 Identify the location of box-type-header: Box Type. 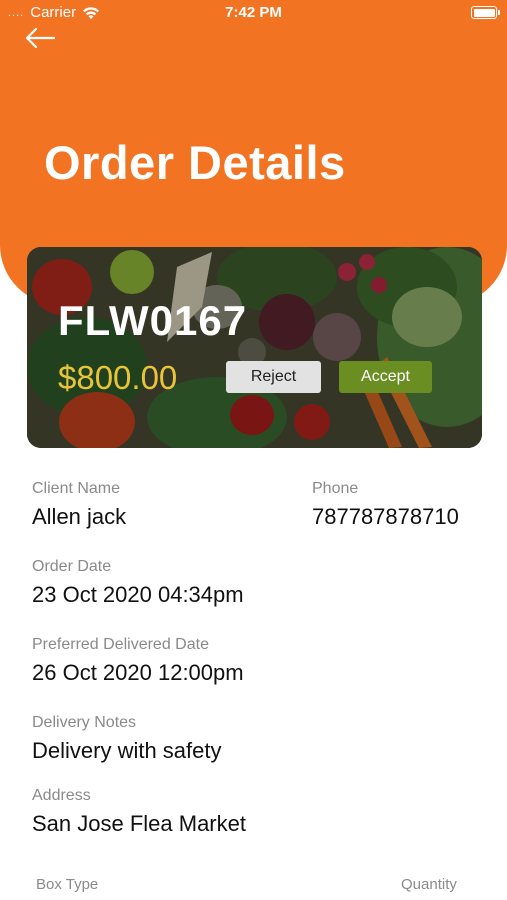
(67, 884).